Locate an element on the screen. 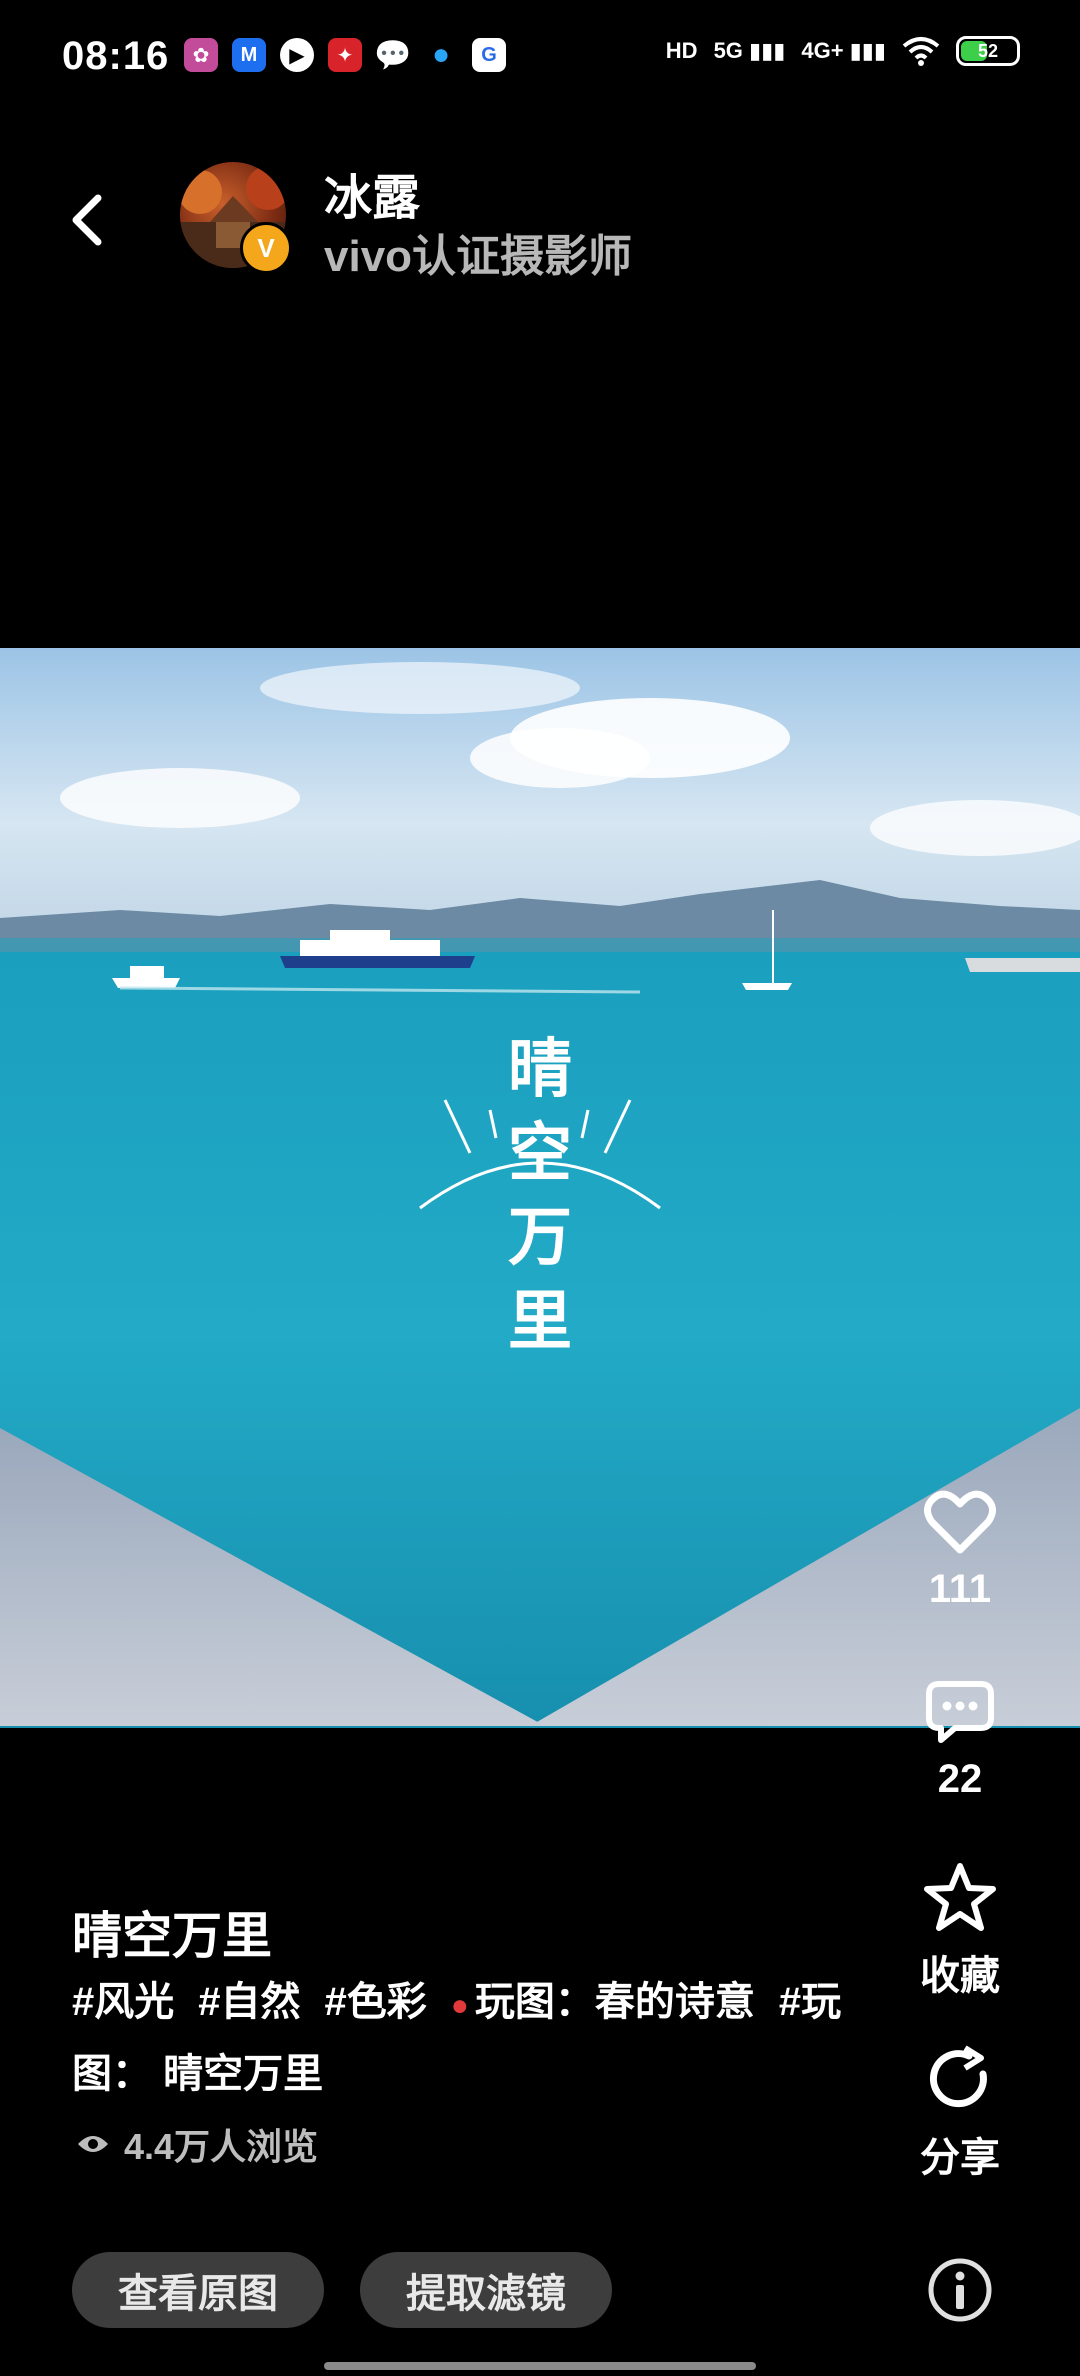 The image size is (1080, 2376). qq-app-icon: ● is located at coordinates (441, 54).